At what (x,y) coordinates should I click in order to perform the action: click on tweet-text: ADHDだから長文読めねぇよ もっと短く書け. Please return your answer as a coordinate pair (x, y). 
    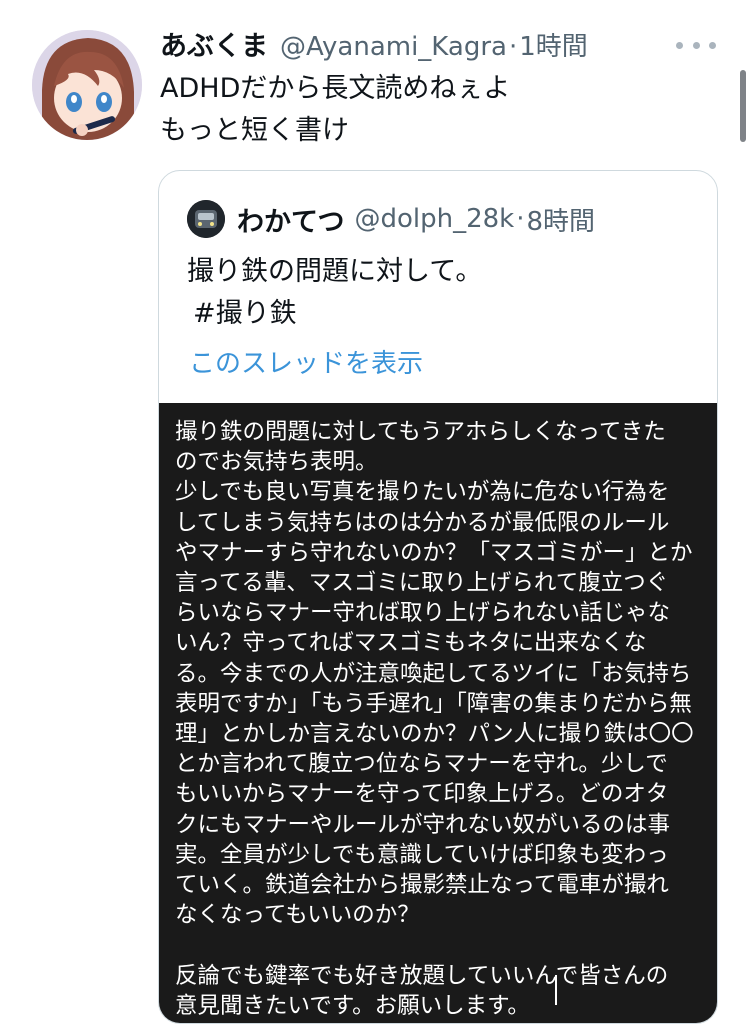
    Looking at the image, I should click on (335, 110).